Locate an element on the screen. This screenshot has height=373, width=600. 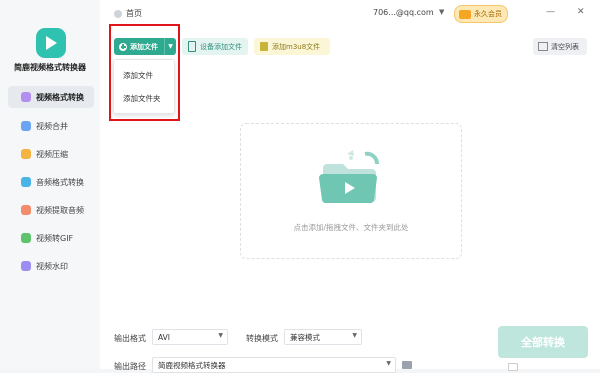
clear-icon is located at coordinates (543, 46).